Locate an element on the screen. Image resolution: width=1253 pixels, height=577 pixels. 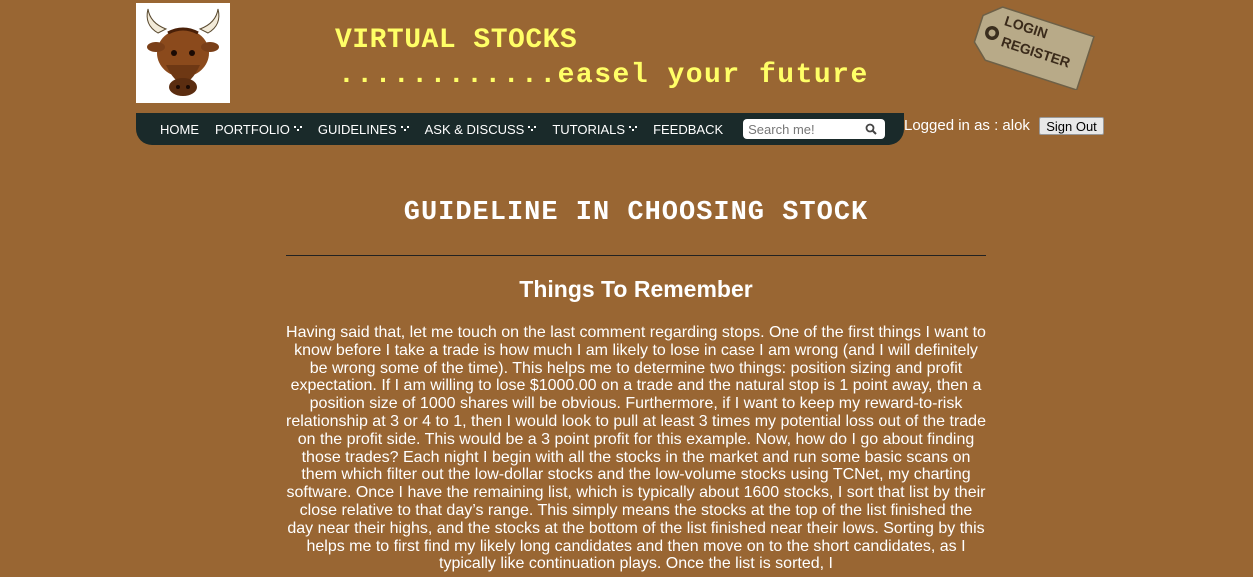
nav-item-label: ASK & DISCUSS is located at coordinates (474, 129).